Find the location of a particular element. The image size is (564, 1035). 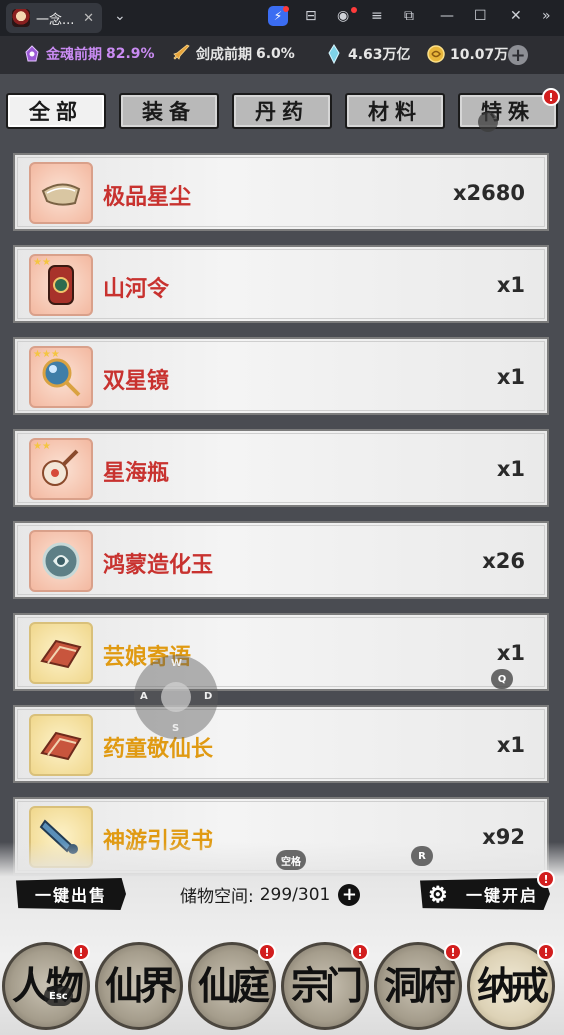

keymap-joystick: W A D S is located at coordinates (176, 697).